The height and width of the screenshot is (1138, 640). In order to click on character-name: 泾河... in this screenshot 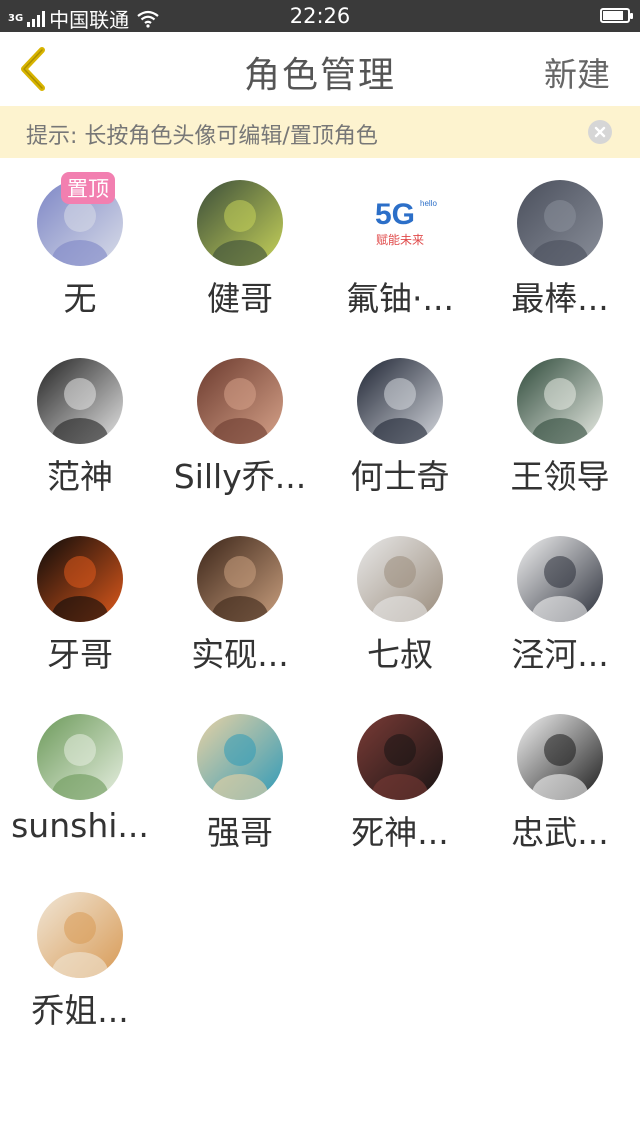, I will do `click(560, 654)`.